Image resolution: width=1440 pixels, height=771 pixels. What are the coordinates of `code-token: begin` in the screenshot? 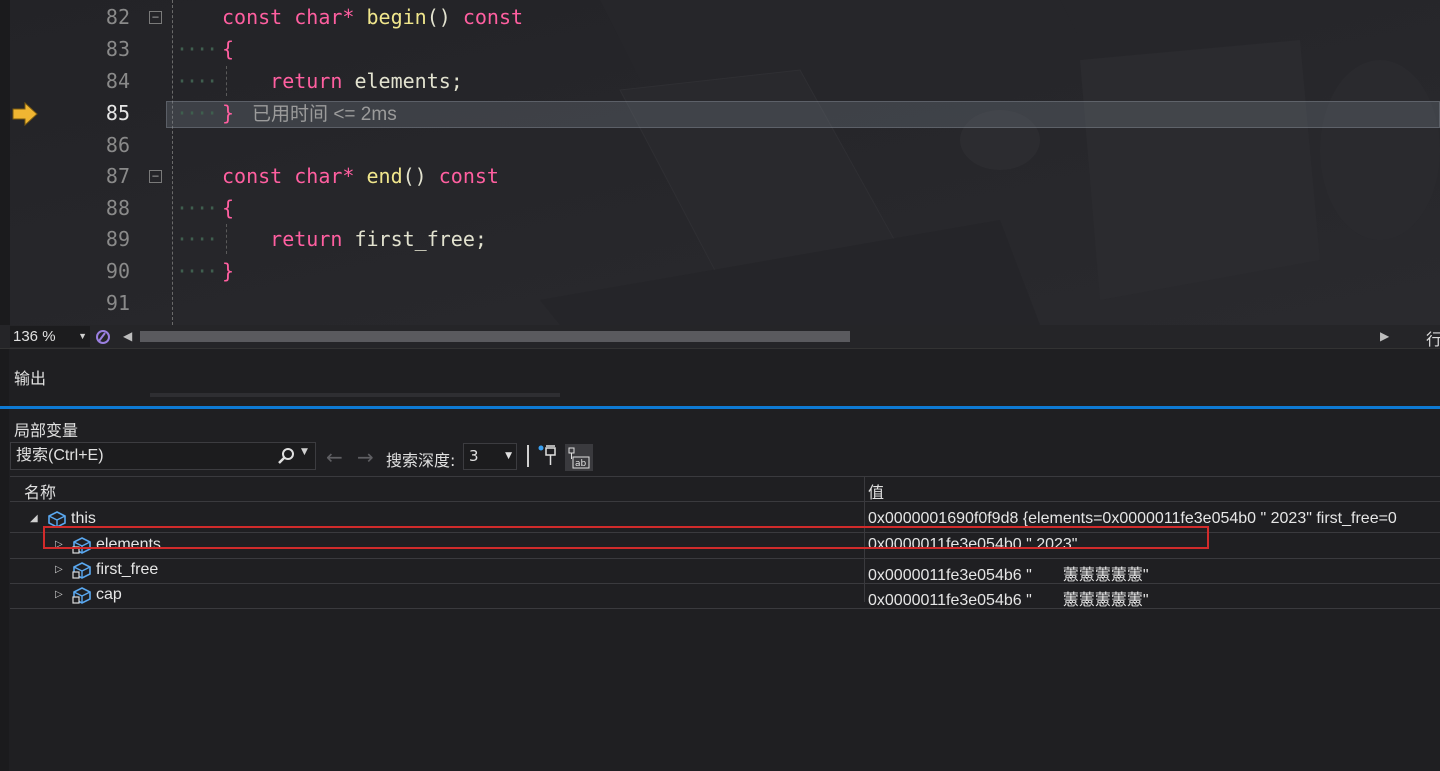 It's located at (396, 17).